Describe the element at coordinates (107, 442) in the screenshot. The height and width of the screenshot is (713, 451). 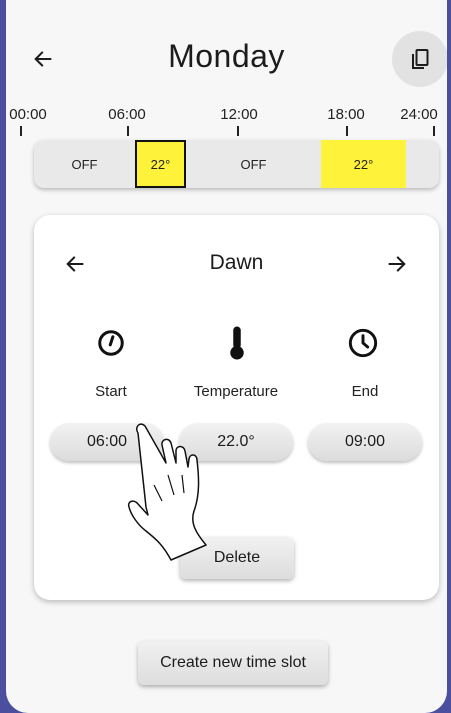
I see `start-time-button: 06:00` at that location.